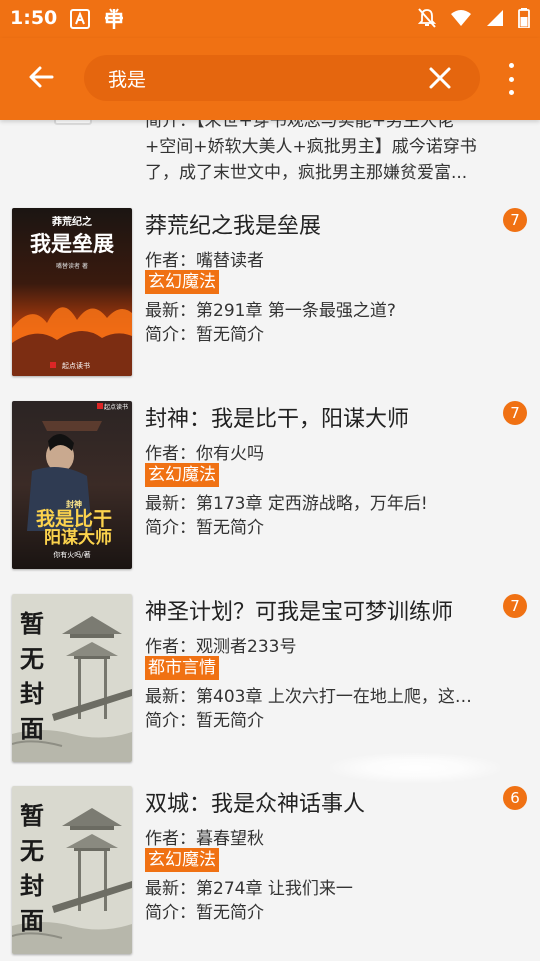 Image resolution: width=540 pixels, height=961 pixels. What do you see at coordinates (461, 18) in the screenshot?
I see `wifi-icon` at bounding box center [461, 18].